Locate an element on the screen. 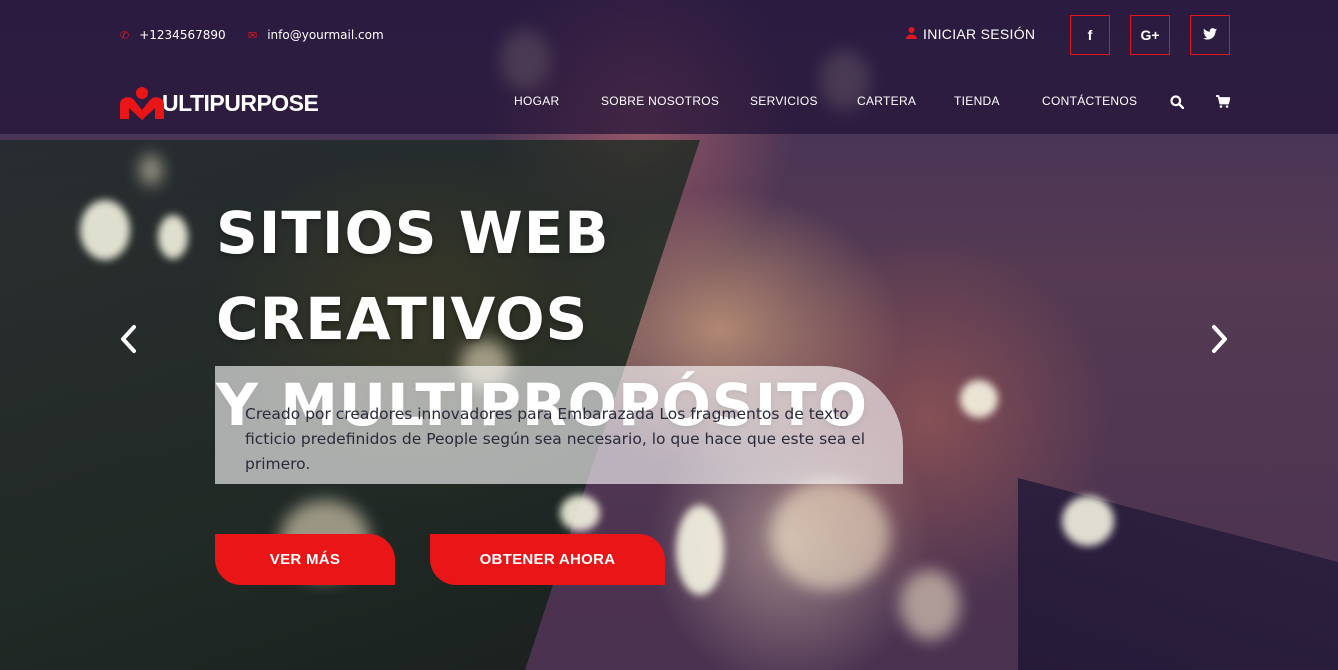 The width and height of the screenshot is (1338, 670). nav-item-tienda: TIENDA is located at coordinates (977, 101).